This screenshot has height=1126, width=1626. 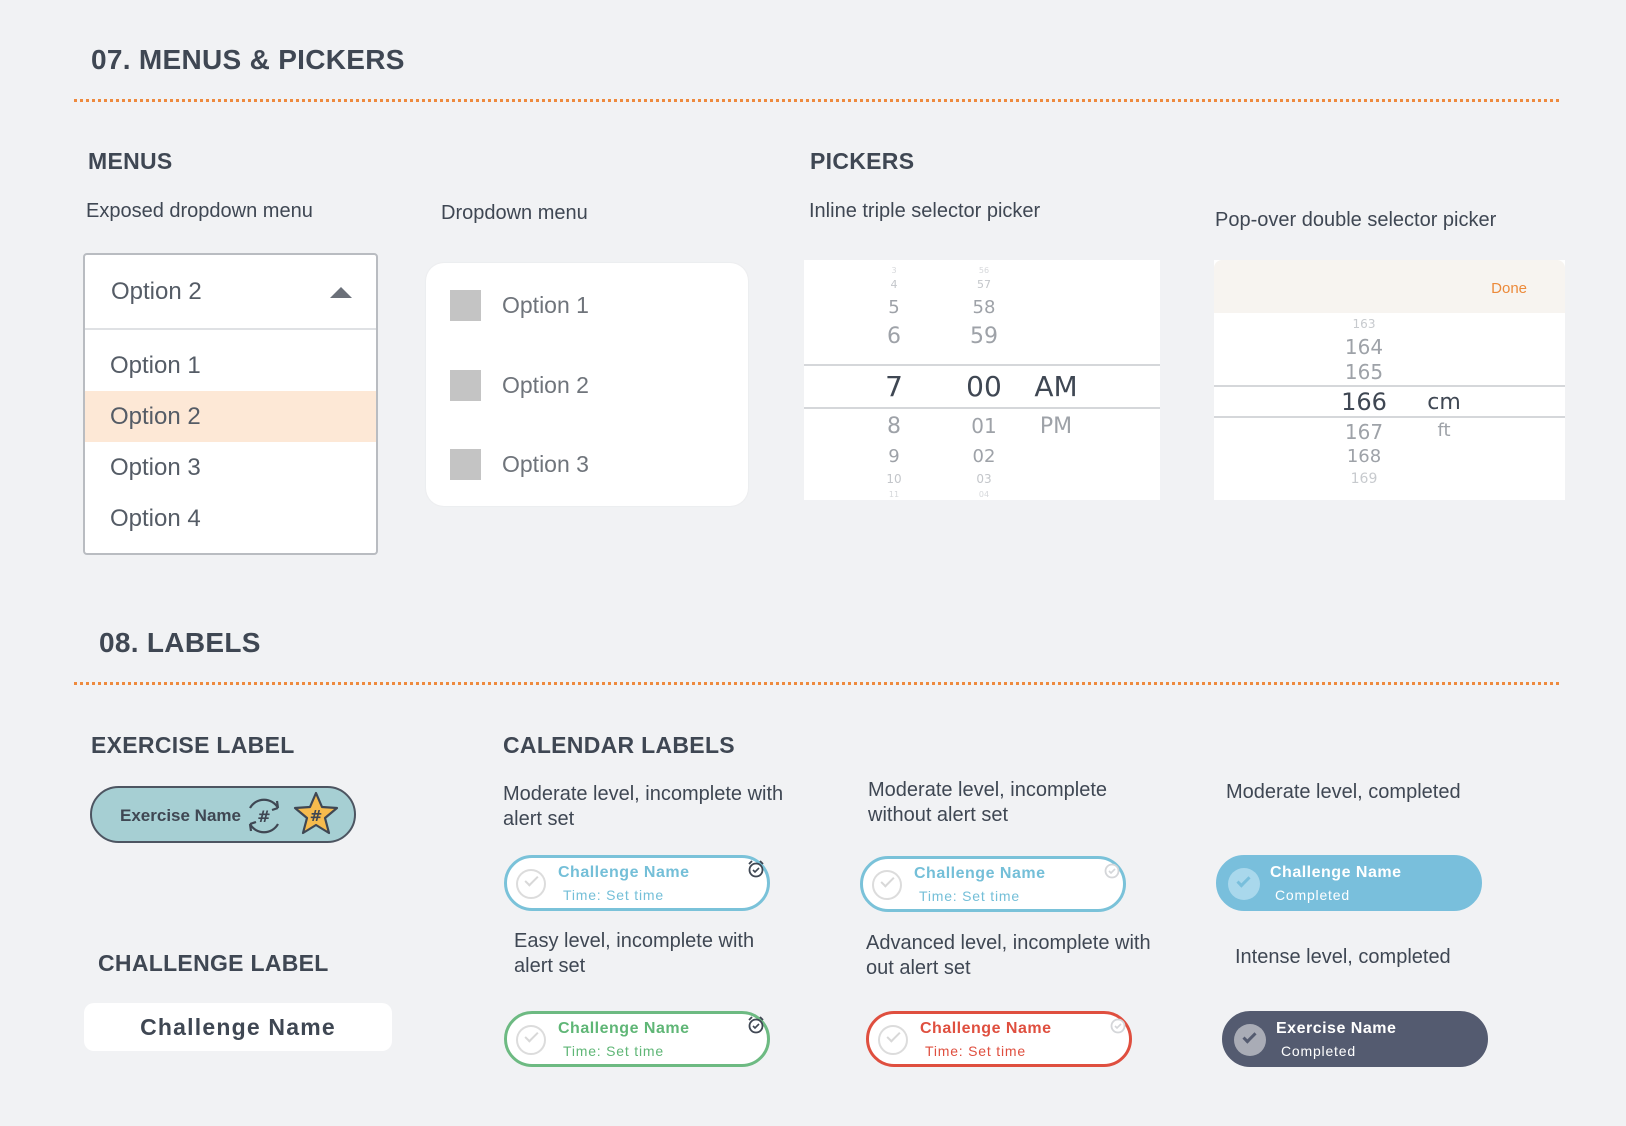 I want to click on menu-option-3: Option 3, so click(x=230, y=467).